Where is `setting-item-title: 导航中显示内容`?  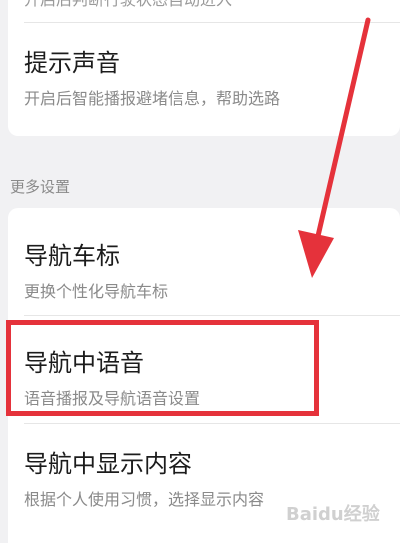
setting-item-title: 导航中显示内容 is located at coordinates (108, 464).